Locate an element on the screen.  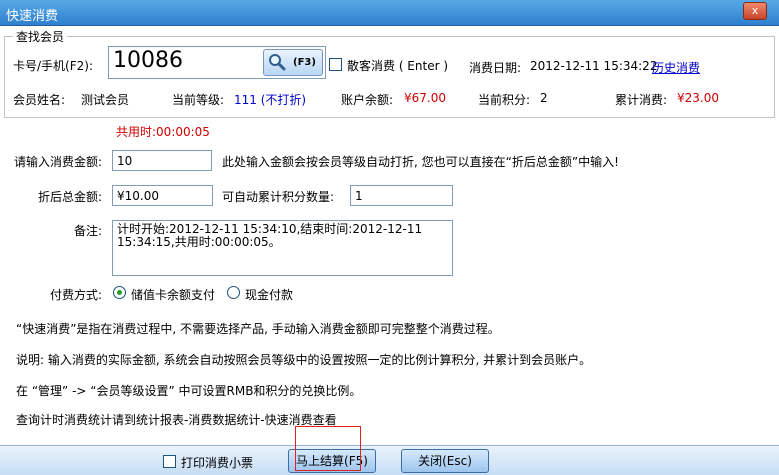
note-line: 查询计时消费统计请到统计报表-消费数据统计-快速消费查看 is located at coordinates (176, 420).